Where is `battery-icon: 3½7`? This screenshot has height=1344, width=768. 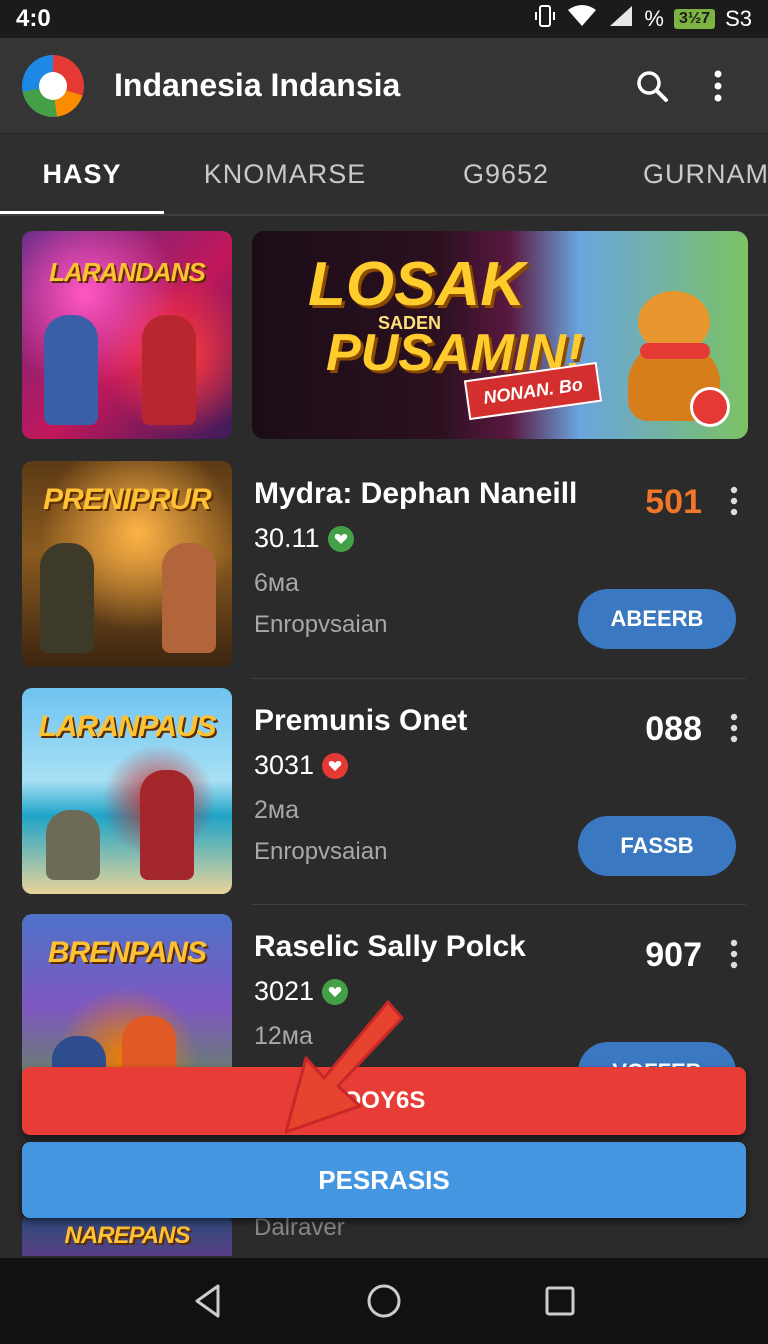 battery-icon: 3½7 is located at coordinates (694, 19).